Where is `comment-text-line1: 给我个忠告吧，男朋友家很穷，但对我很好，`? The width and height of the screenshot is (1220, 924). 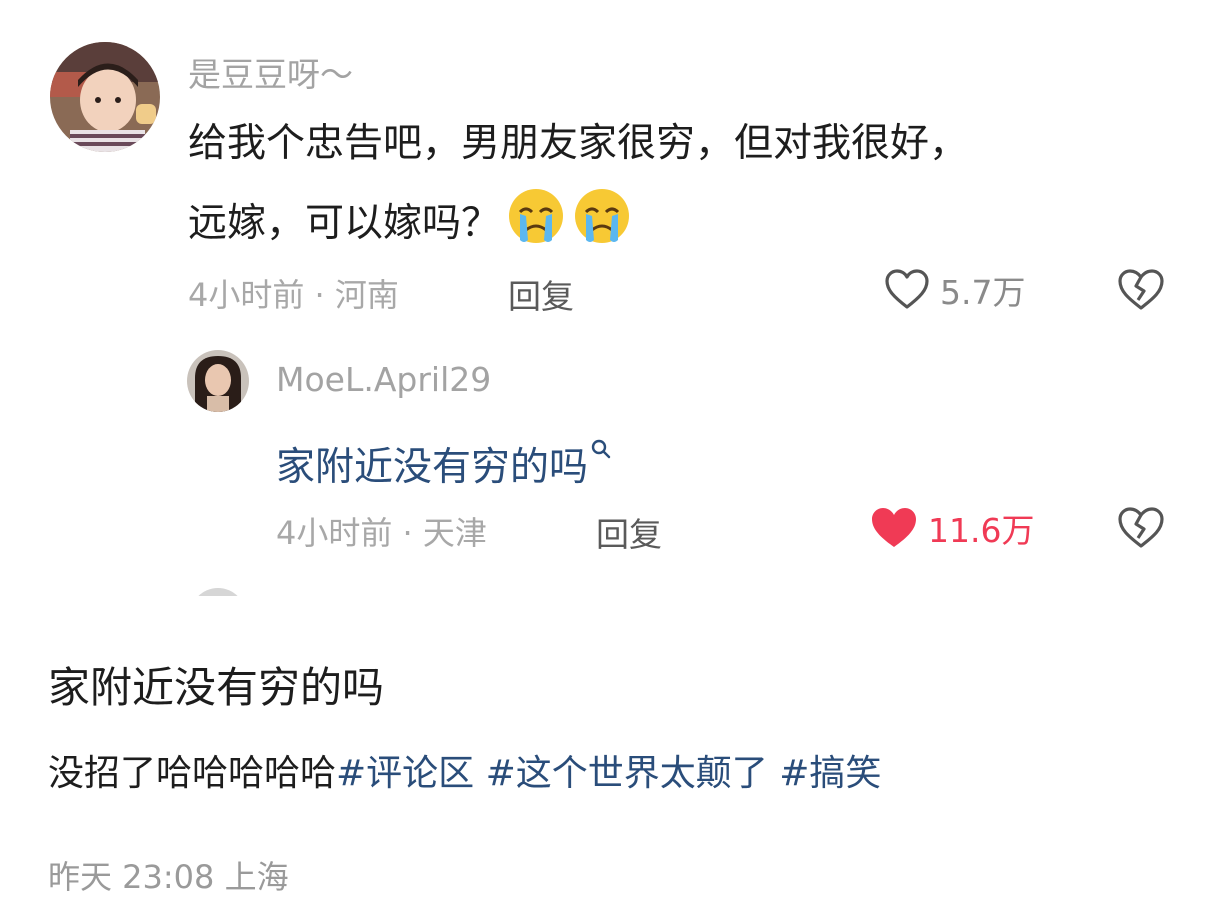
comment-text-line1: 给我个忠告吧，男朋友家很穷，但对我很好， is located at coordinates (578, 143).